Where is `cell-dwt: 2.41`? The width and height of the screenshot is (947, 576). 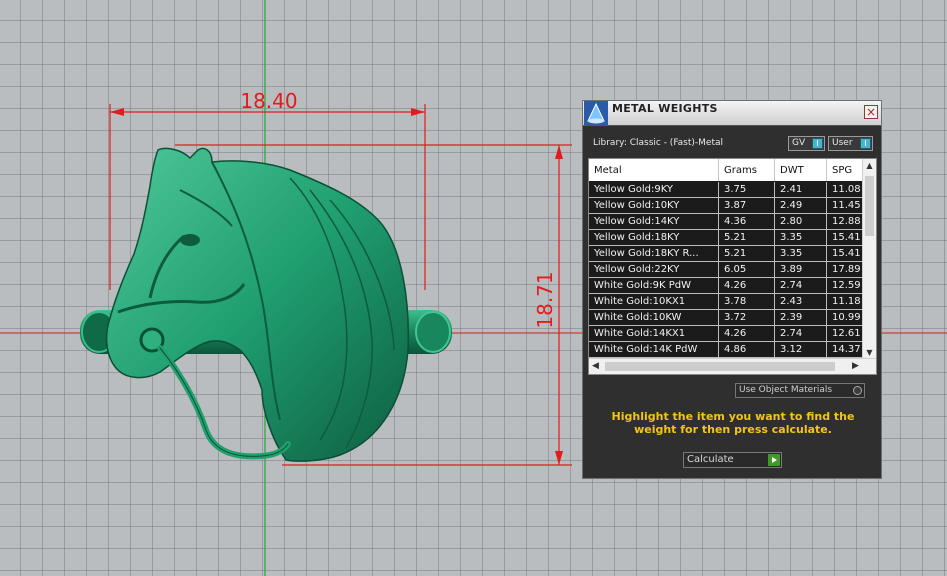
cell-dwt: 2.41 is located at coordinates (801, 189).